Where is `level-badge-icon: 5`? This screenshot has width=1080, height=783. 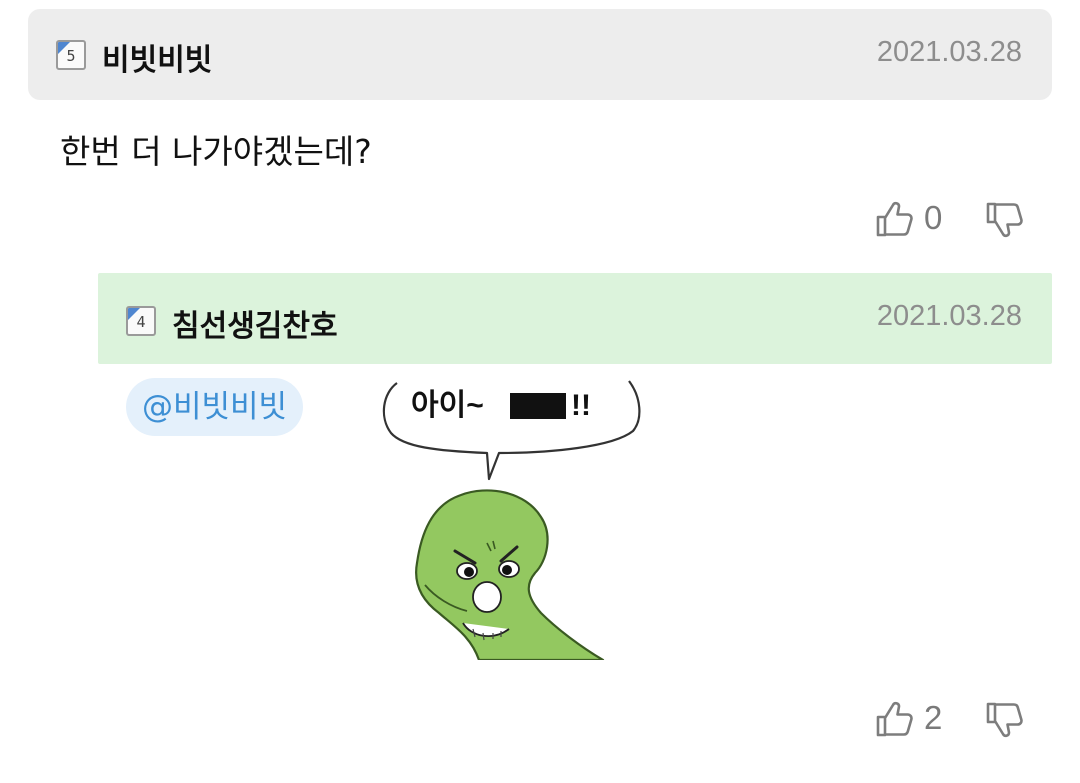 level-badge-icon: 5 is located at coordinates (71, 55).